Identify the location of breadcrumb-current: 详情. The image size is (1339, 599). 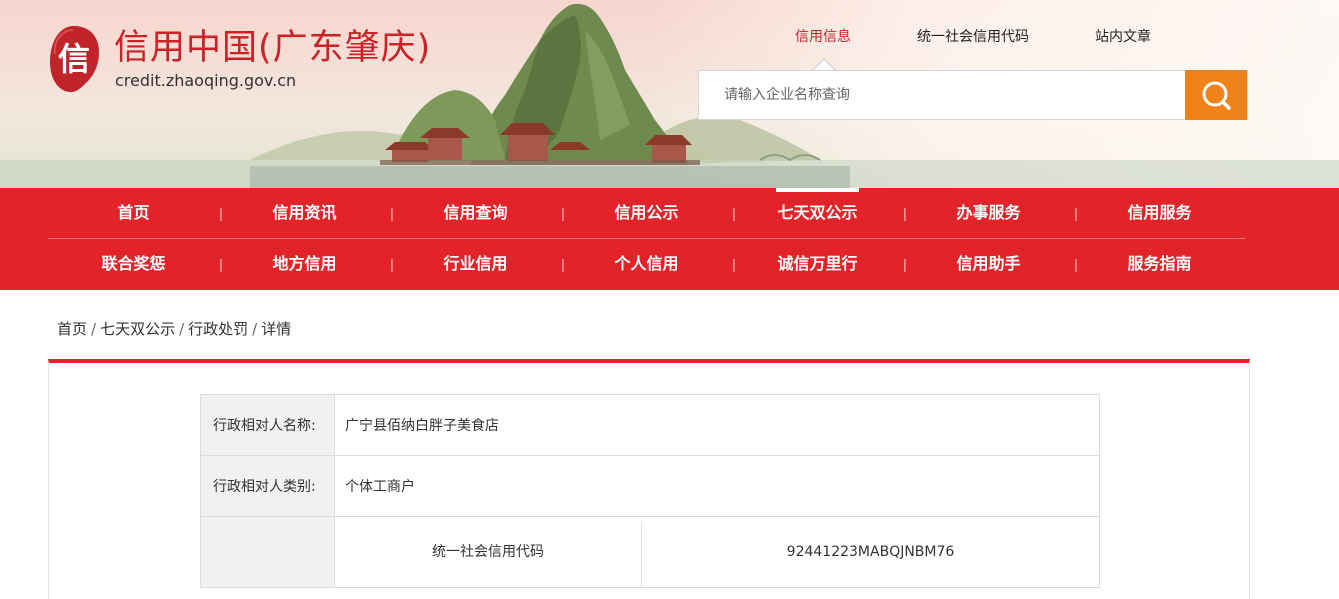
(276, 329).